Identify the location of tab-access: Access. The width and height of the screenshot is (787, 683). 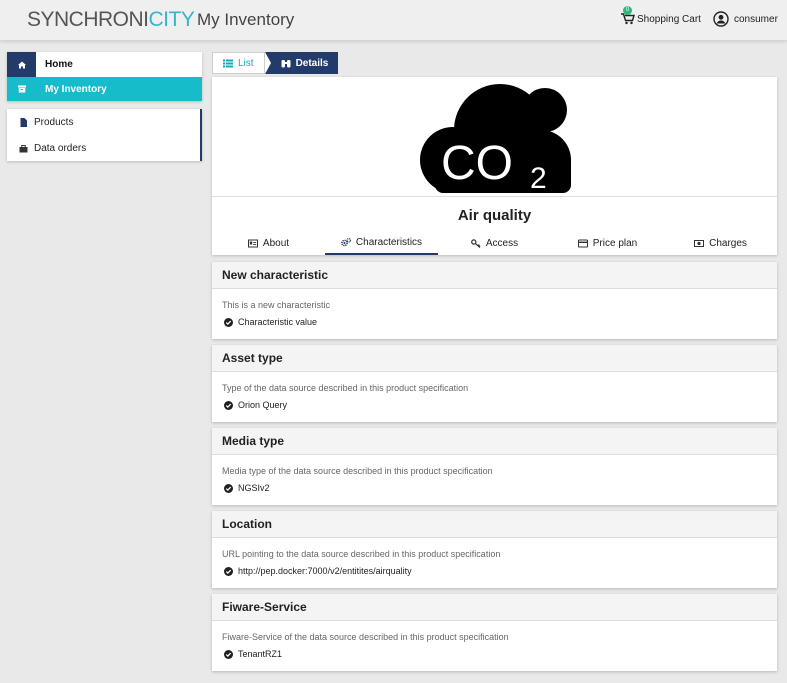
(494, 243).